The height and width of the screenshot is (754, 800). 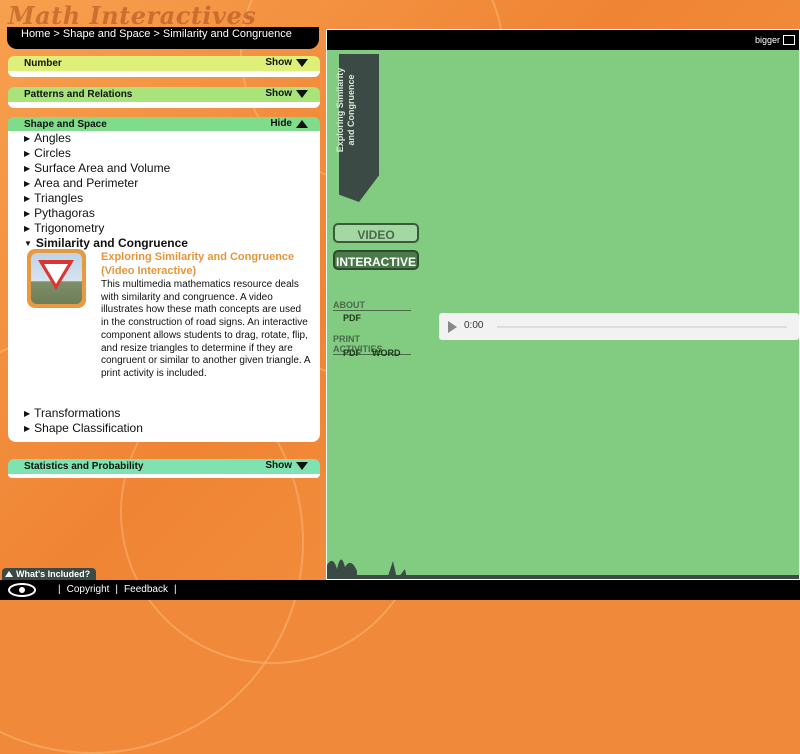 I want to click on topic-transformations: ▶ Transformations, so click(x=72, y=413).